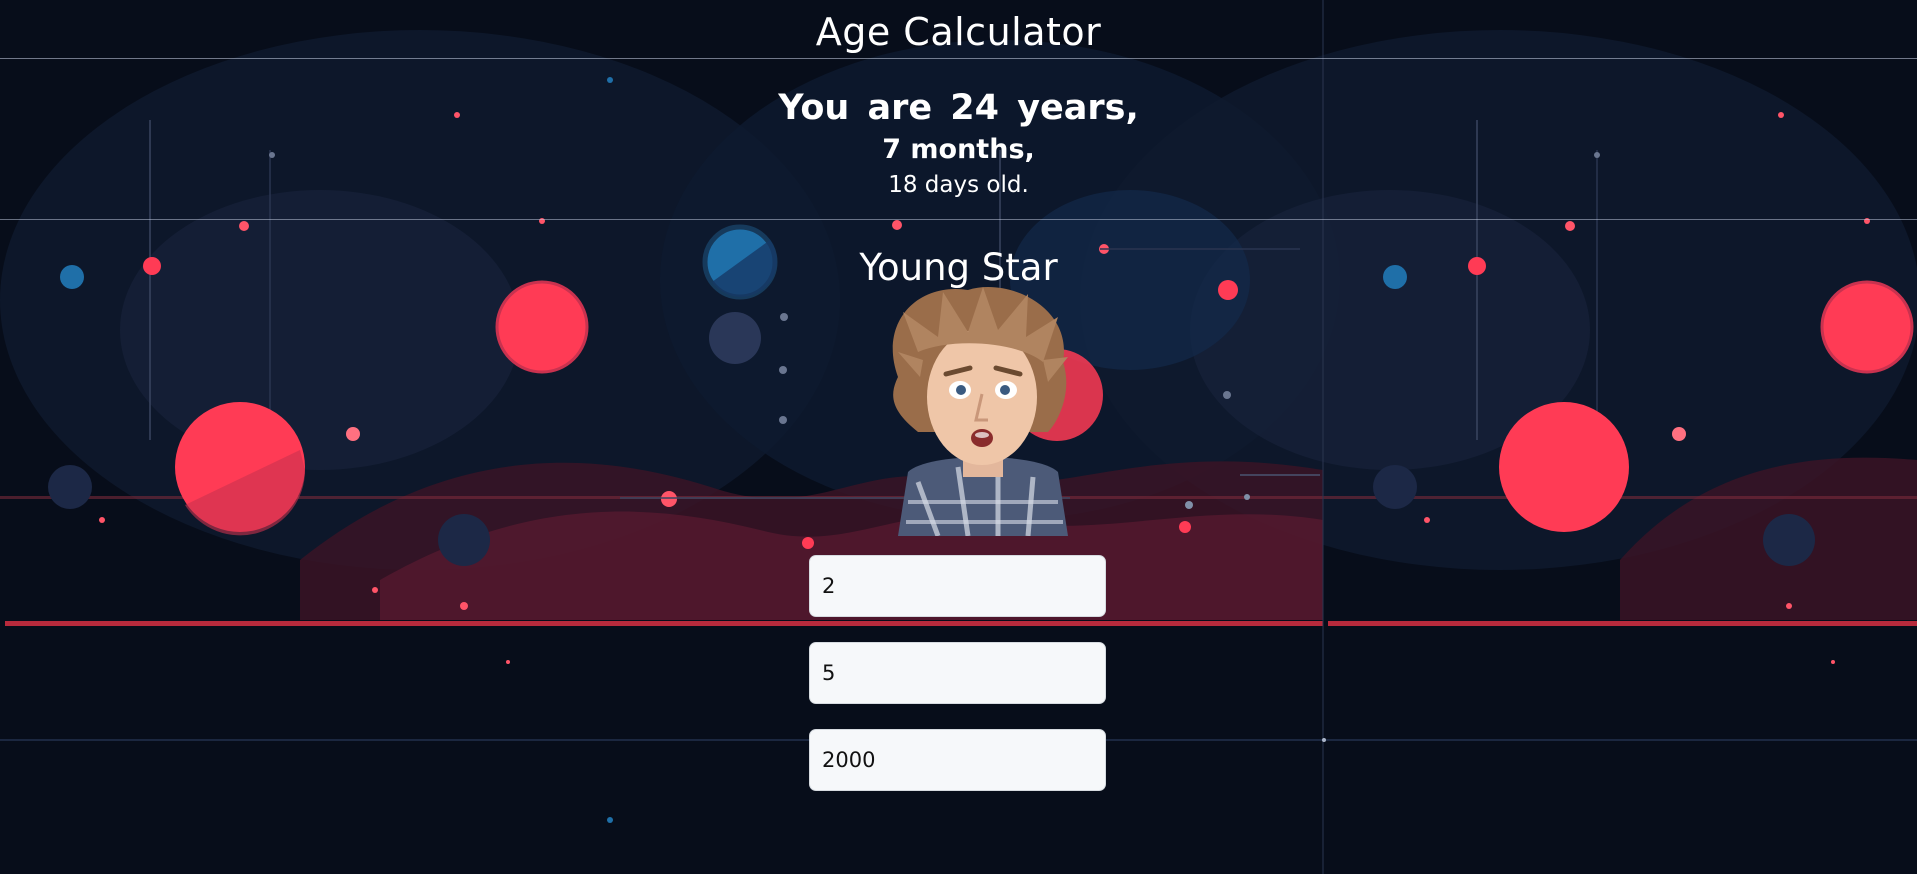  I want to click on age-months-text: 7 months,, so click(958, 149).